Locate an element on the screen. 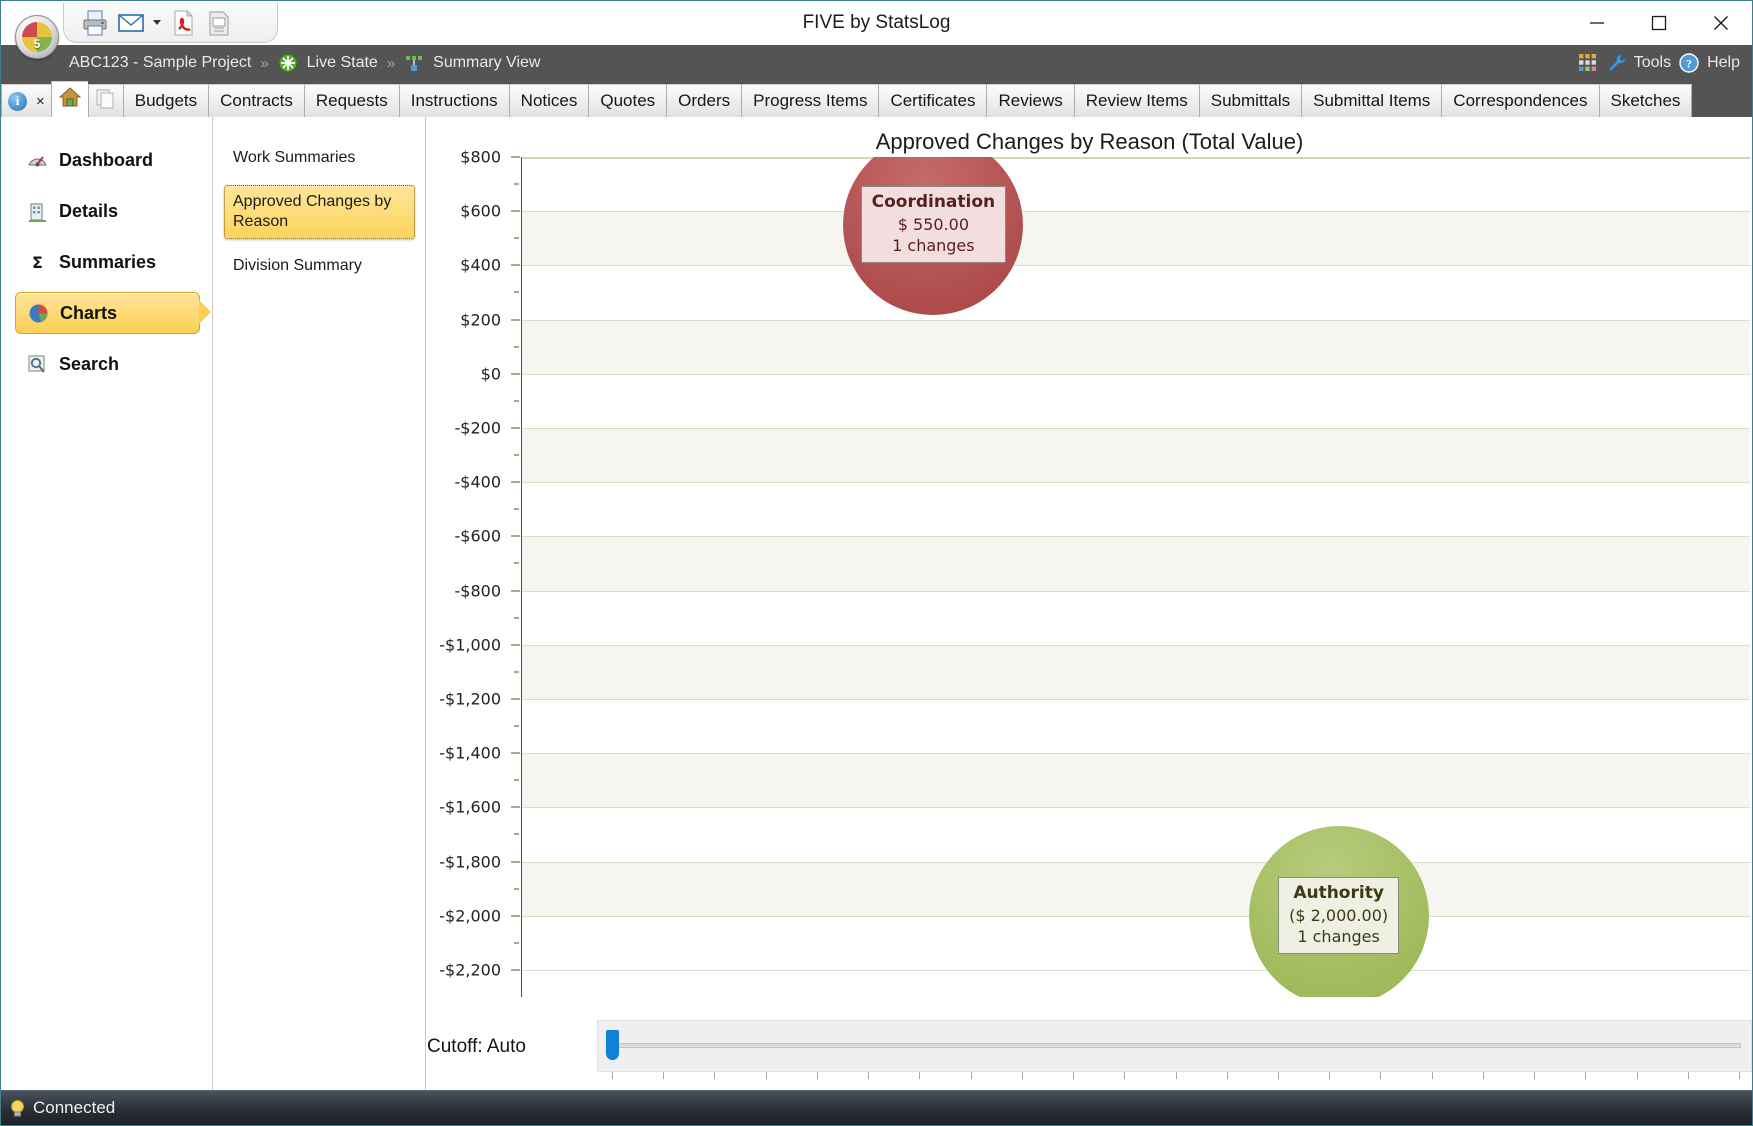 The height and width of the screenshot is (1126, 1753). cutoff-label: Cutoff: Auto is located at coordinates (476, 1046).